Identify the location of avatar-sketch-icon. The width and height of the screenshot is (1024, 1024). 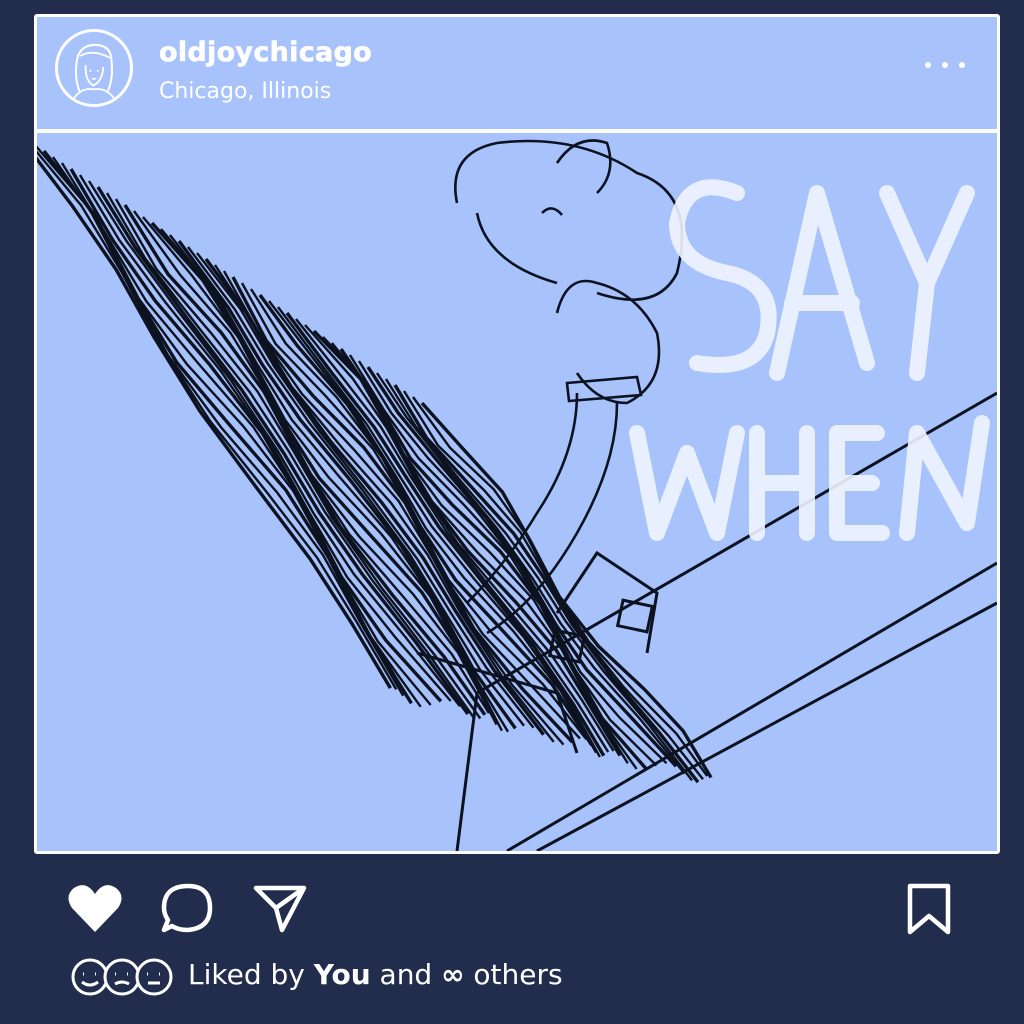
(94, 72).